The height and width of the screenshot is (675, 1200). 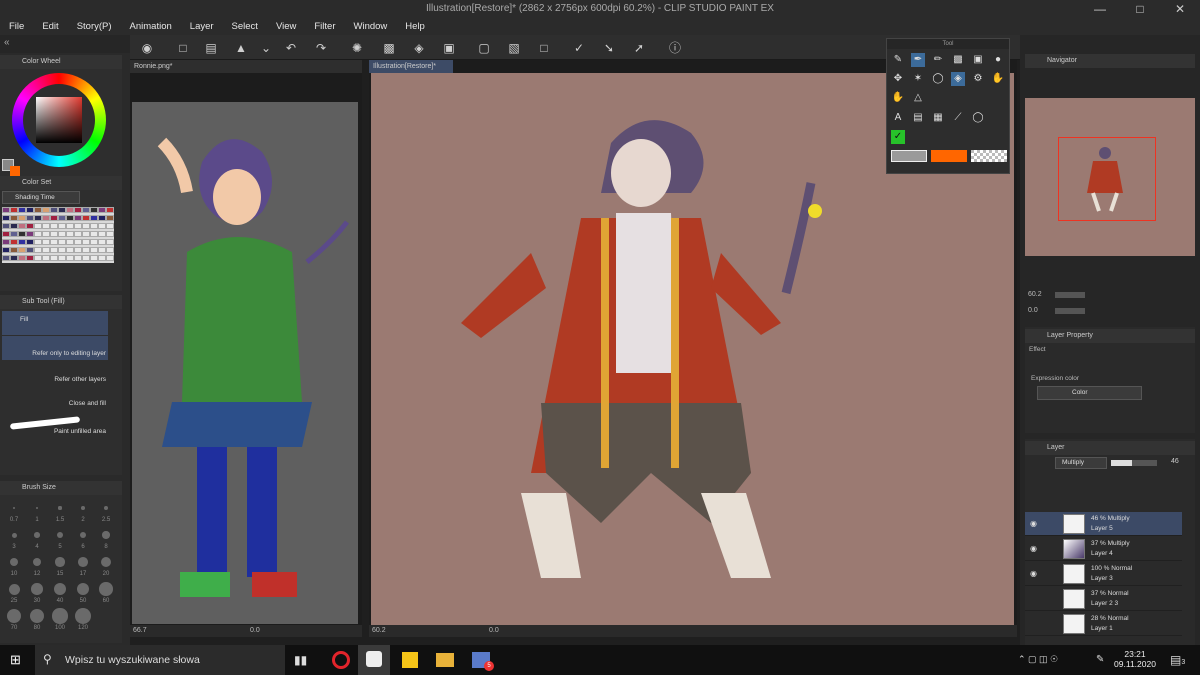 What do you see at coordinates (989, 156) in the screenshot?
I see `transparent-color-chip` at bounding box center [989, 156].